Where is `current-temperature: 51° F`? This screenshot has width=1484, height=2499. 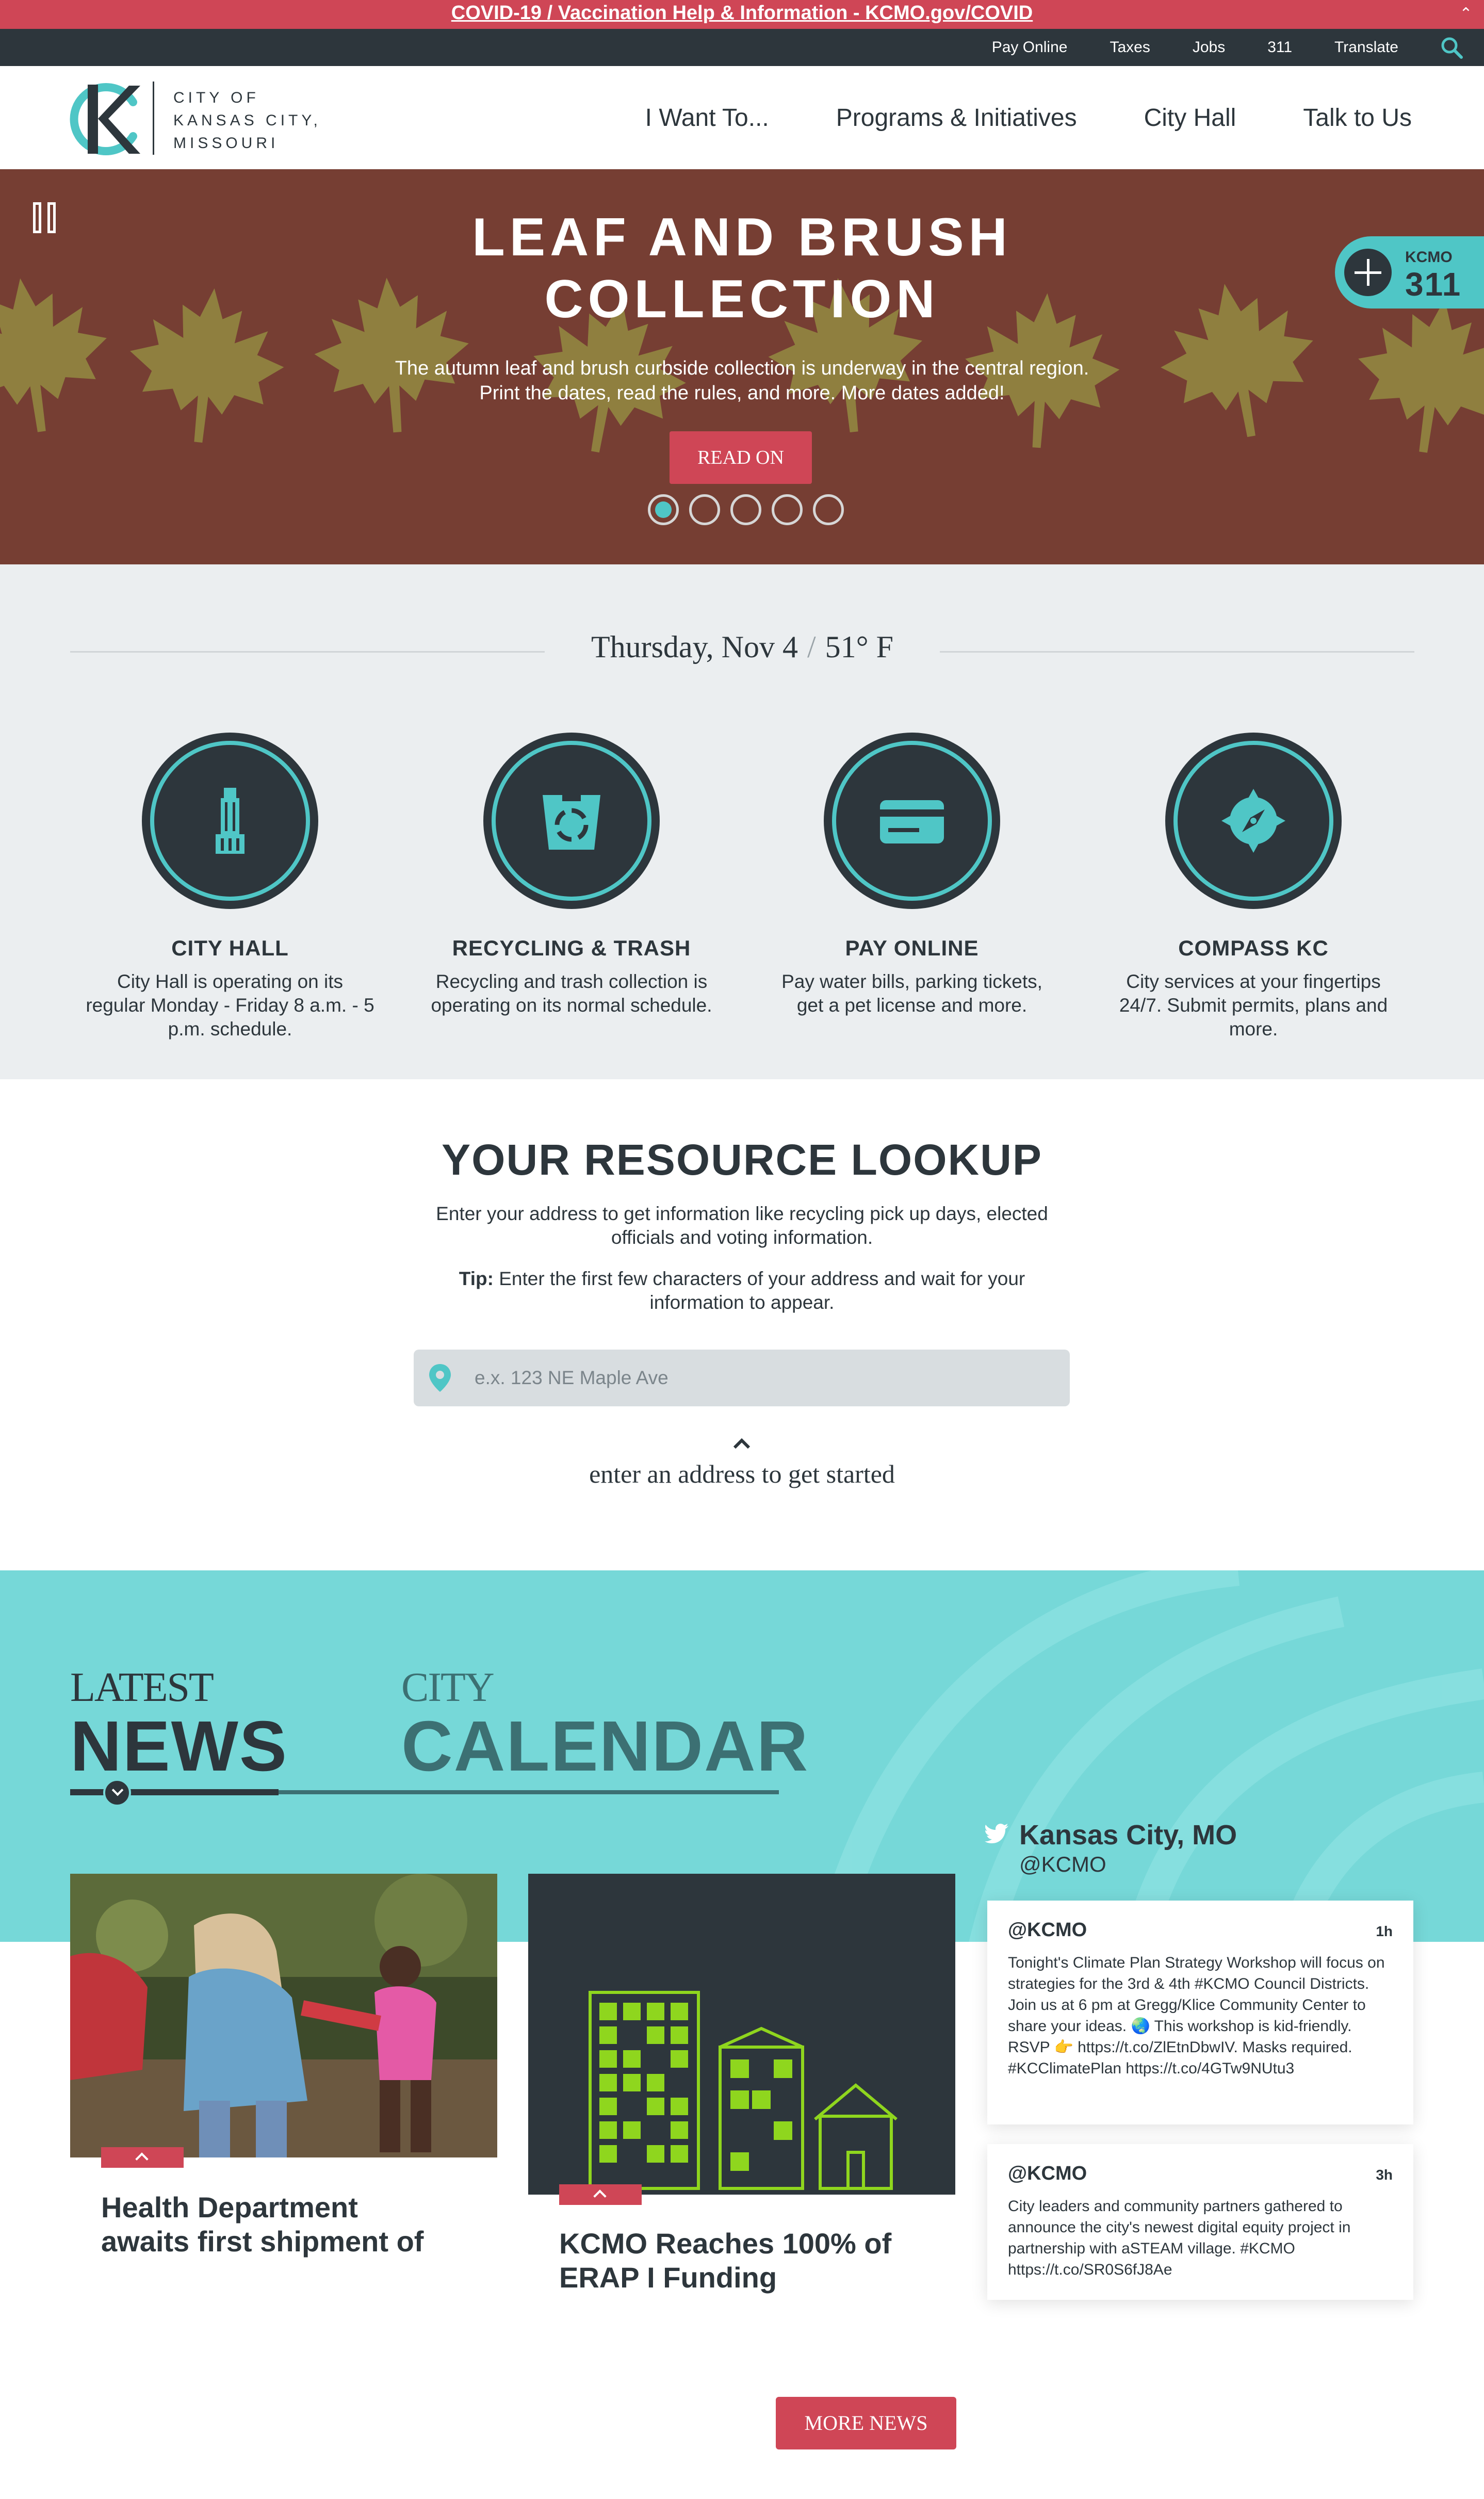 current-temperature: 51° F is located at coordinates (859, 647).